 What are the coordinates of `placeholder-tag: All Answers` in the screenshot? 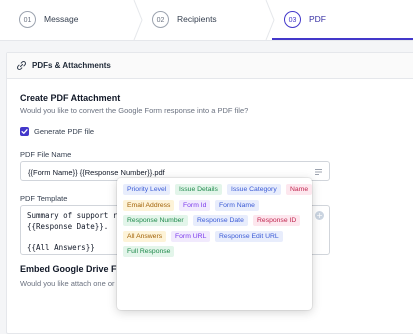 It's located at (145, 236).